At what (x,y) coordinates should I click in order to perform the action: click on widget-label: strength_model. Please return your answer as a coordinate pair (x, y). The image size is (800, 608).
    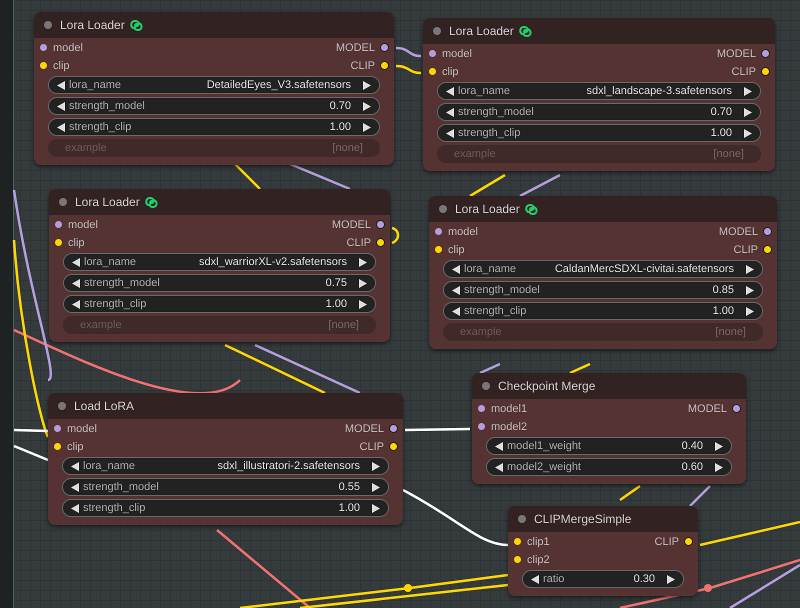
    Looking at the image, I should click on (107, 106).